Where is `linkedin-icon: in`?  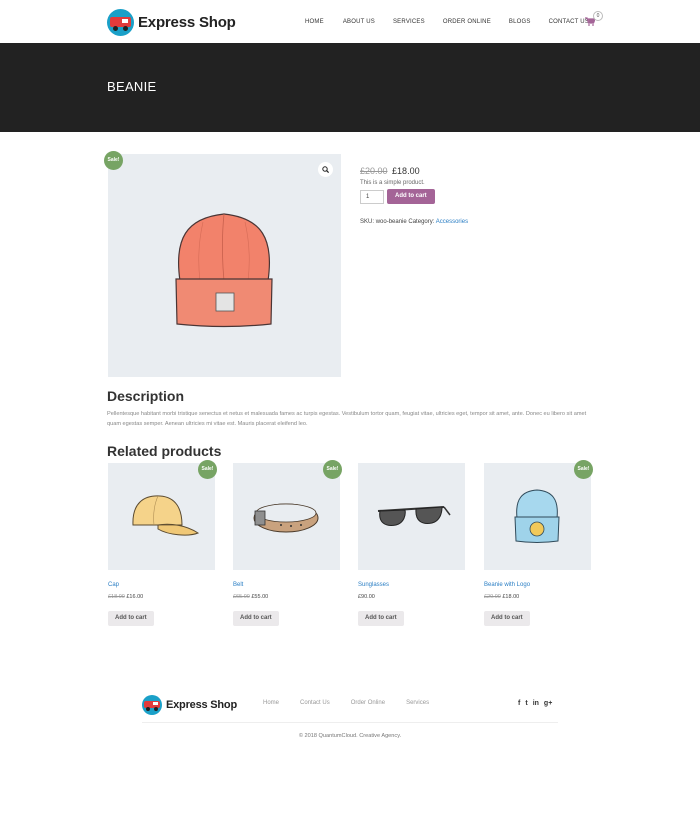
linkedin-icon: in is located at coordinates (536, 703).